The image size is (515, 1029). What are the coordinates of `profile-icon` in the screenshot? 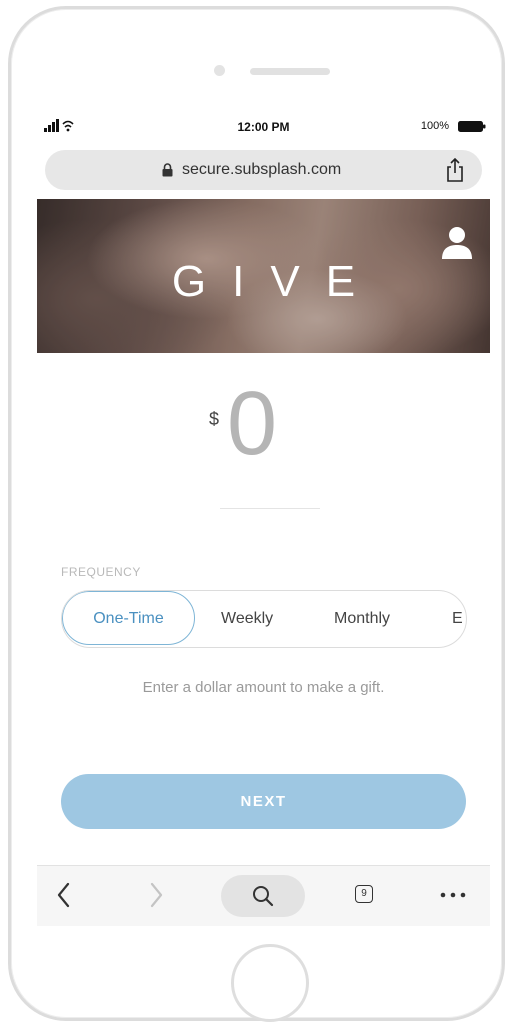 It's located at (457, 243).